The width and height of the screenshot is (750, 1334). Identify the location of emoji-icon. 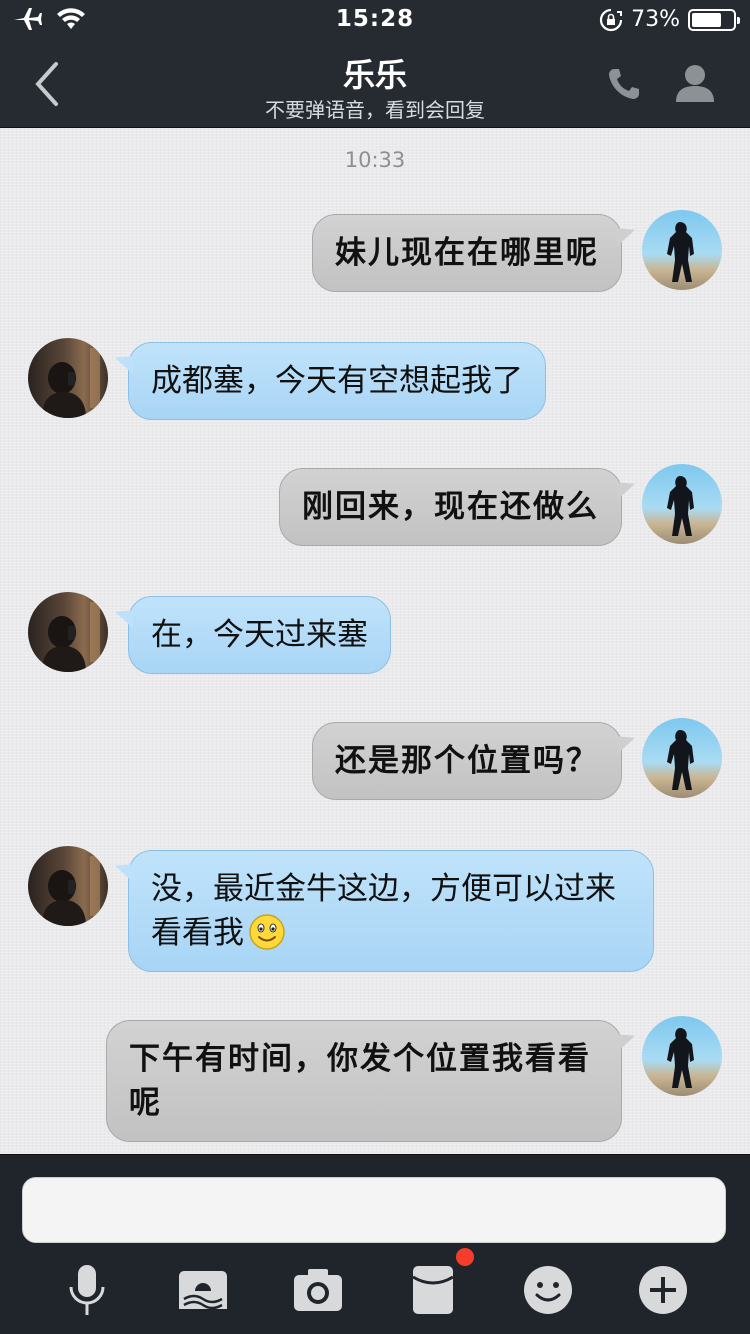
(548, 1290).